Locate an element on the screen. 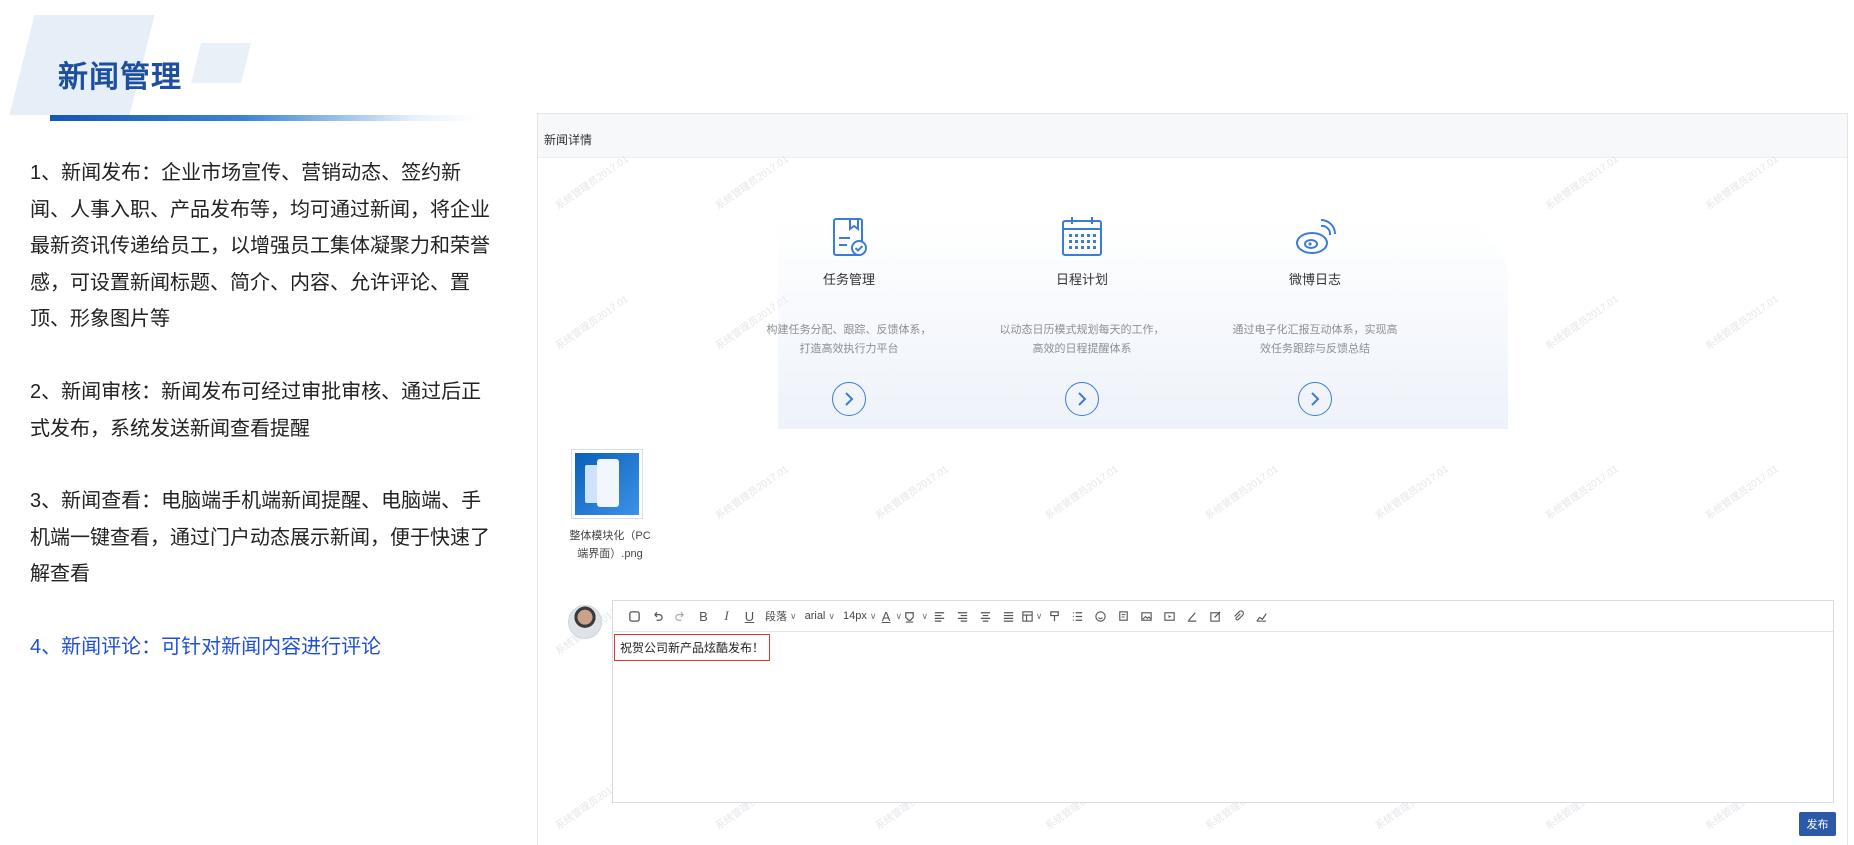 The image size is (1854, 845). feature-weibo: 微博日志 通过电子化汇报互动体系，实现高 效任务跟踪与反馈总结 is located at coordinates (1315, 315).